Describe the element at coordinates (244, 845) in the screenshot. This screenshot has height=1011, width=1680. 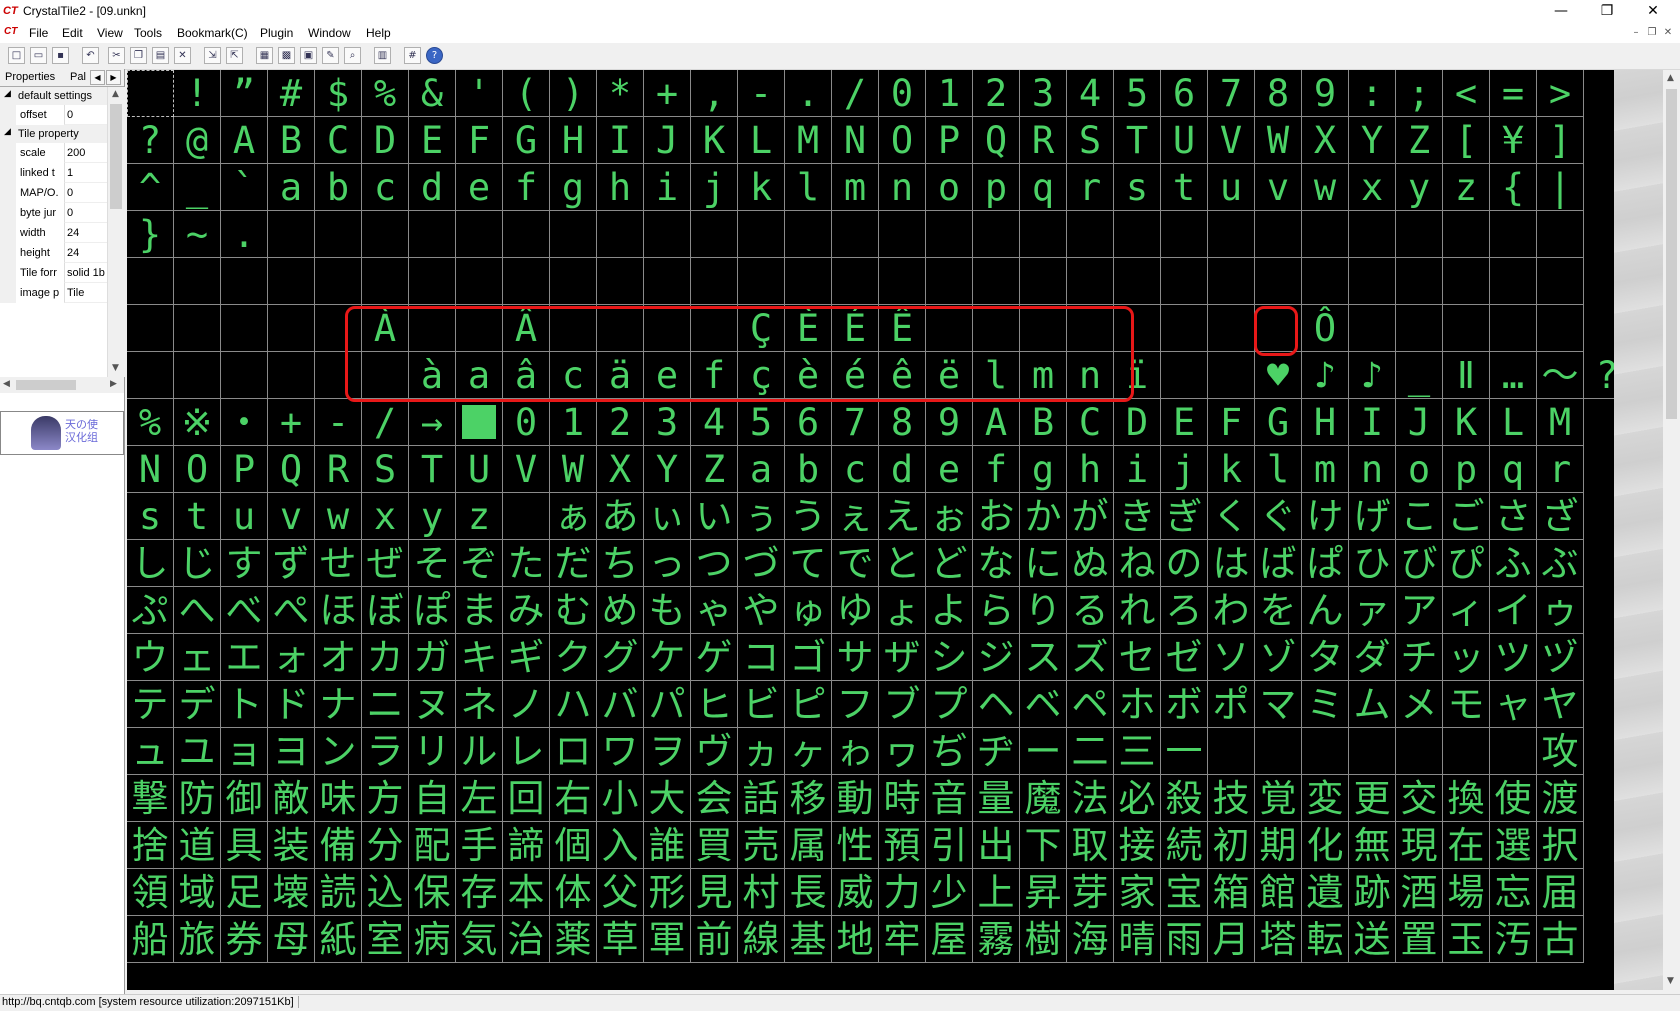
I see `tile-cell: 具` at that location.